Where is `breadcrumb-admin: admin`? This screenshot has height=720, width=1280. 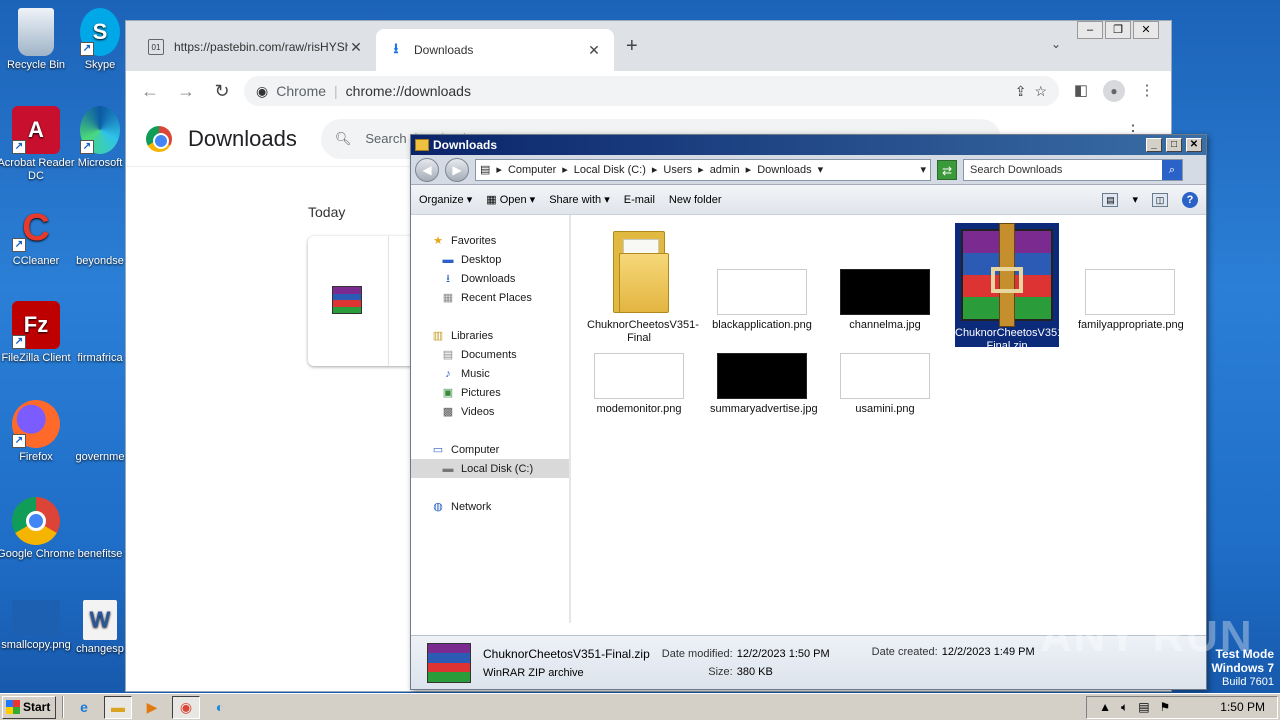 breadcrumb-admin: admin is located at coordinates (725, 170).